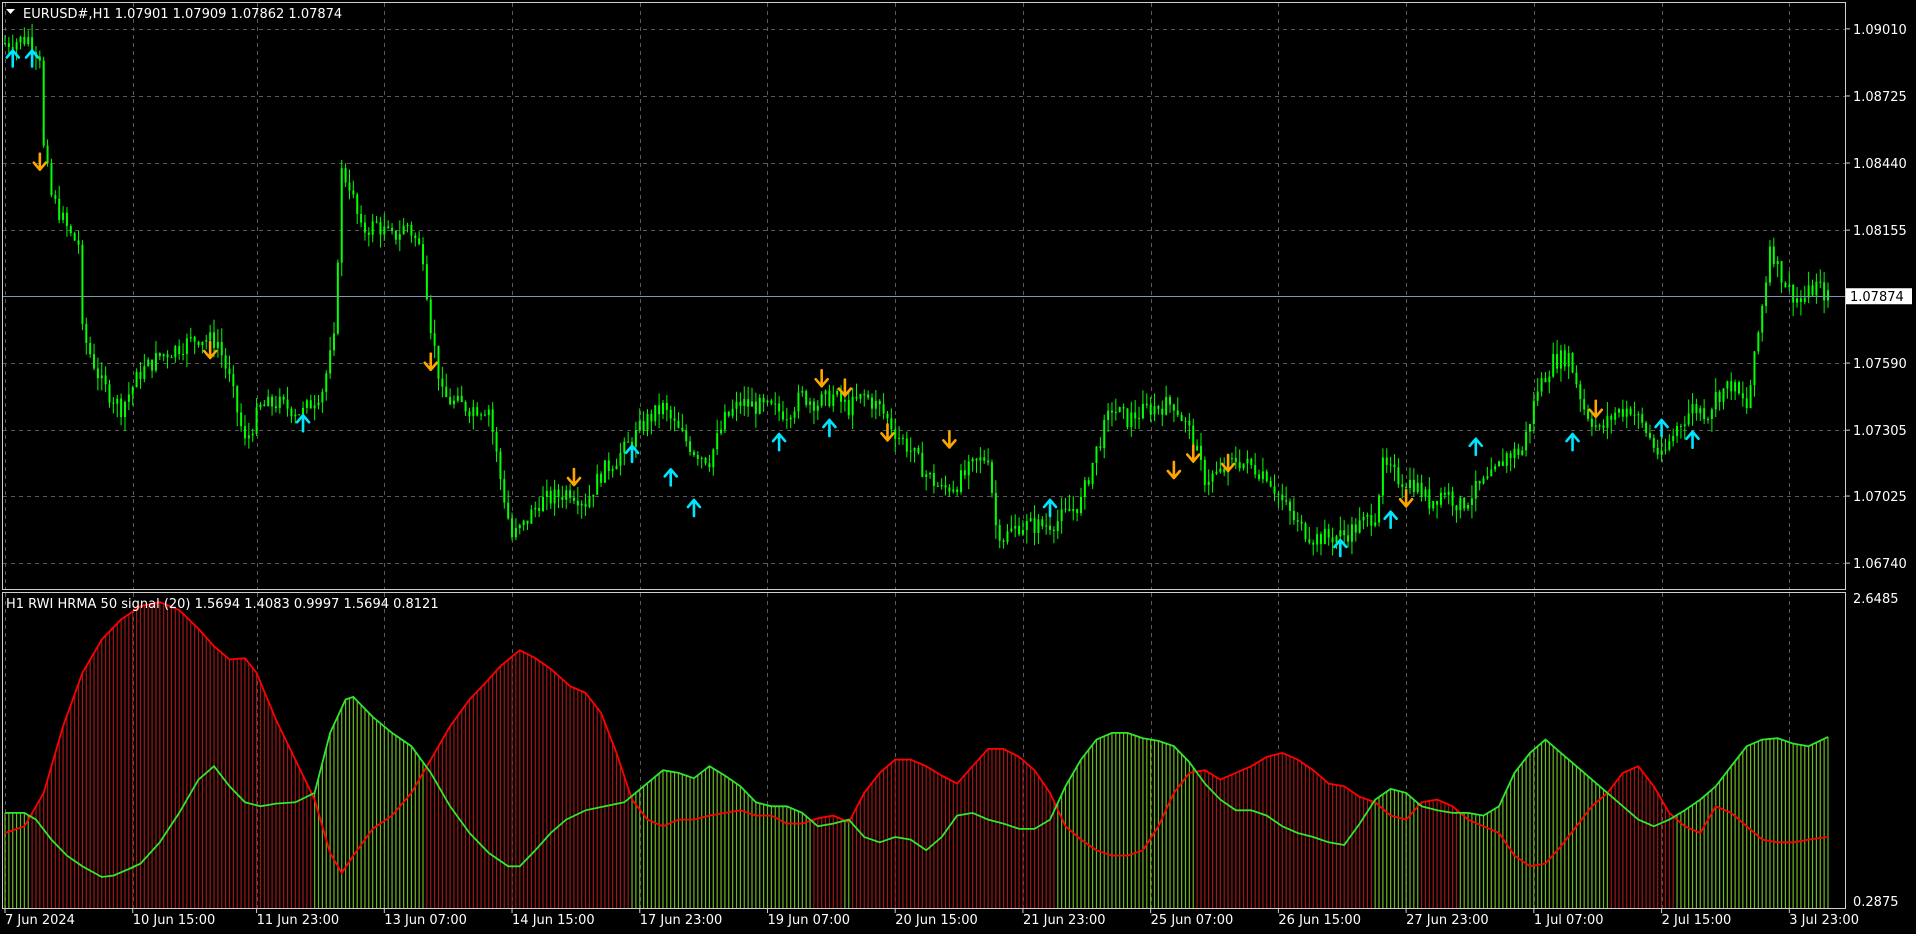  I want to click on price-tick-label: 1.09010, so click(1880, 30).